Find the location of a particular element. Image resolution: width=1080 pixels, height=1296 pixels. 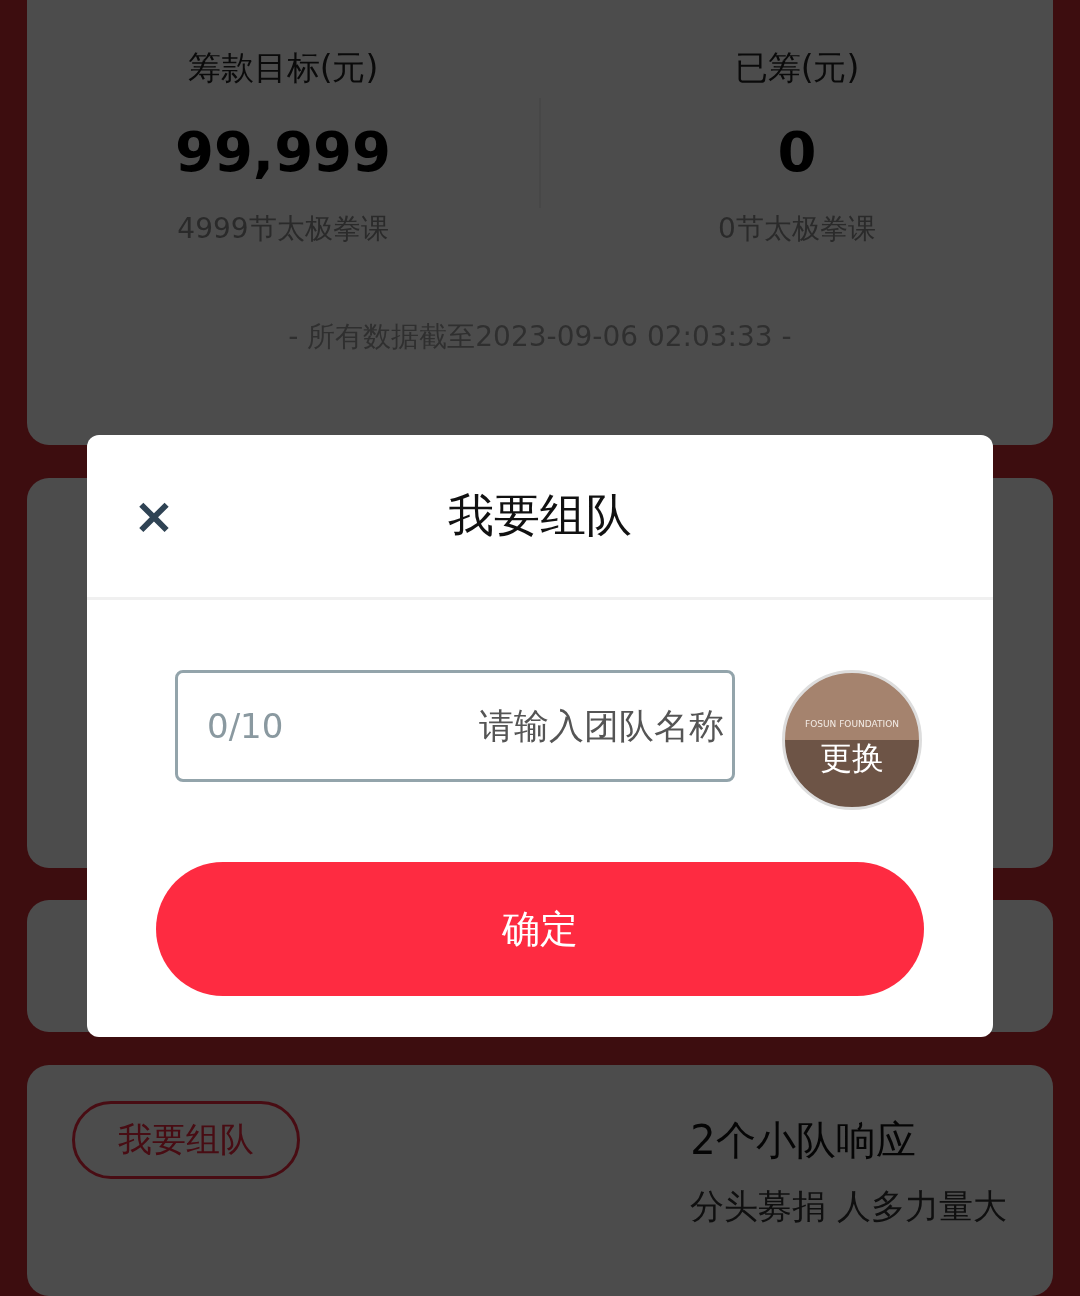

team-slogan: 分头募捐 人多力量大 is located at coordinates (848, 1206).